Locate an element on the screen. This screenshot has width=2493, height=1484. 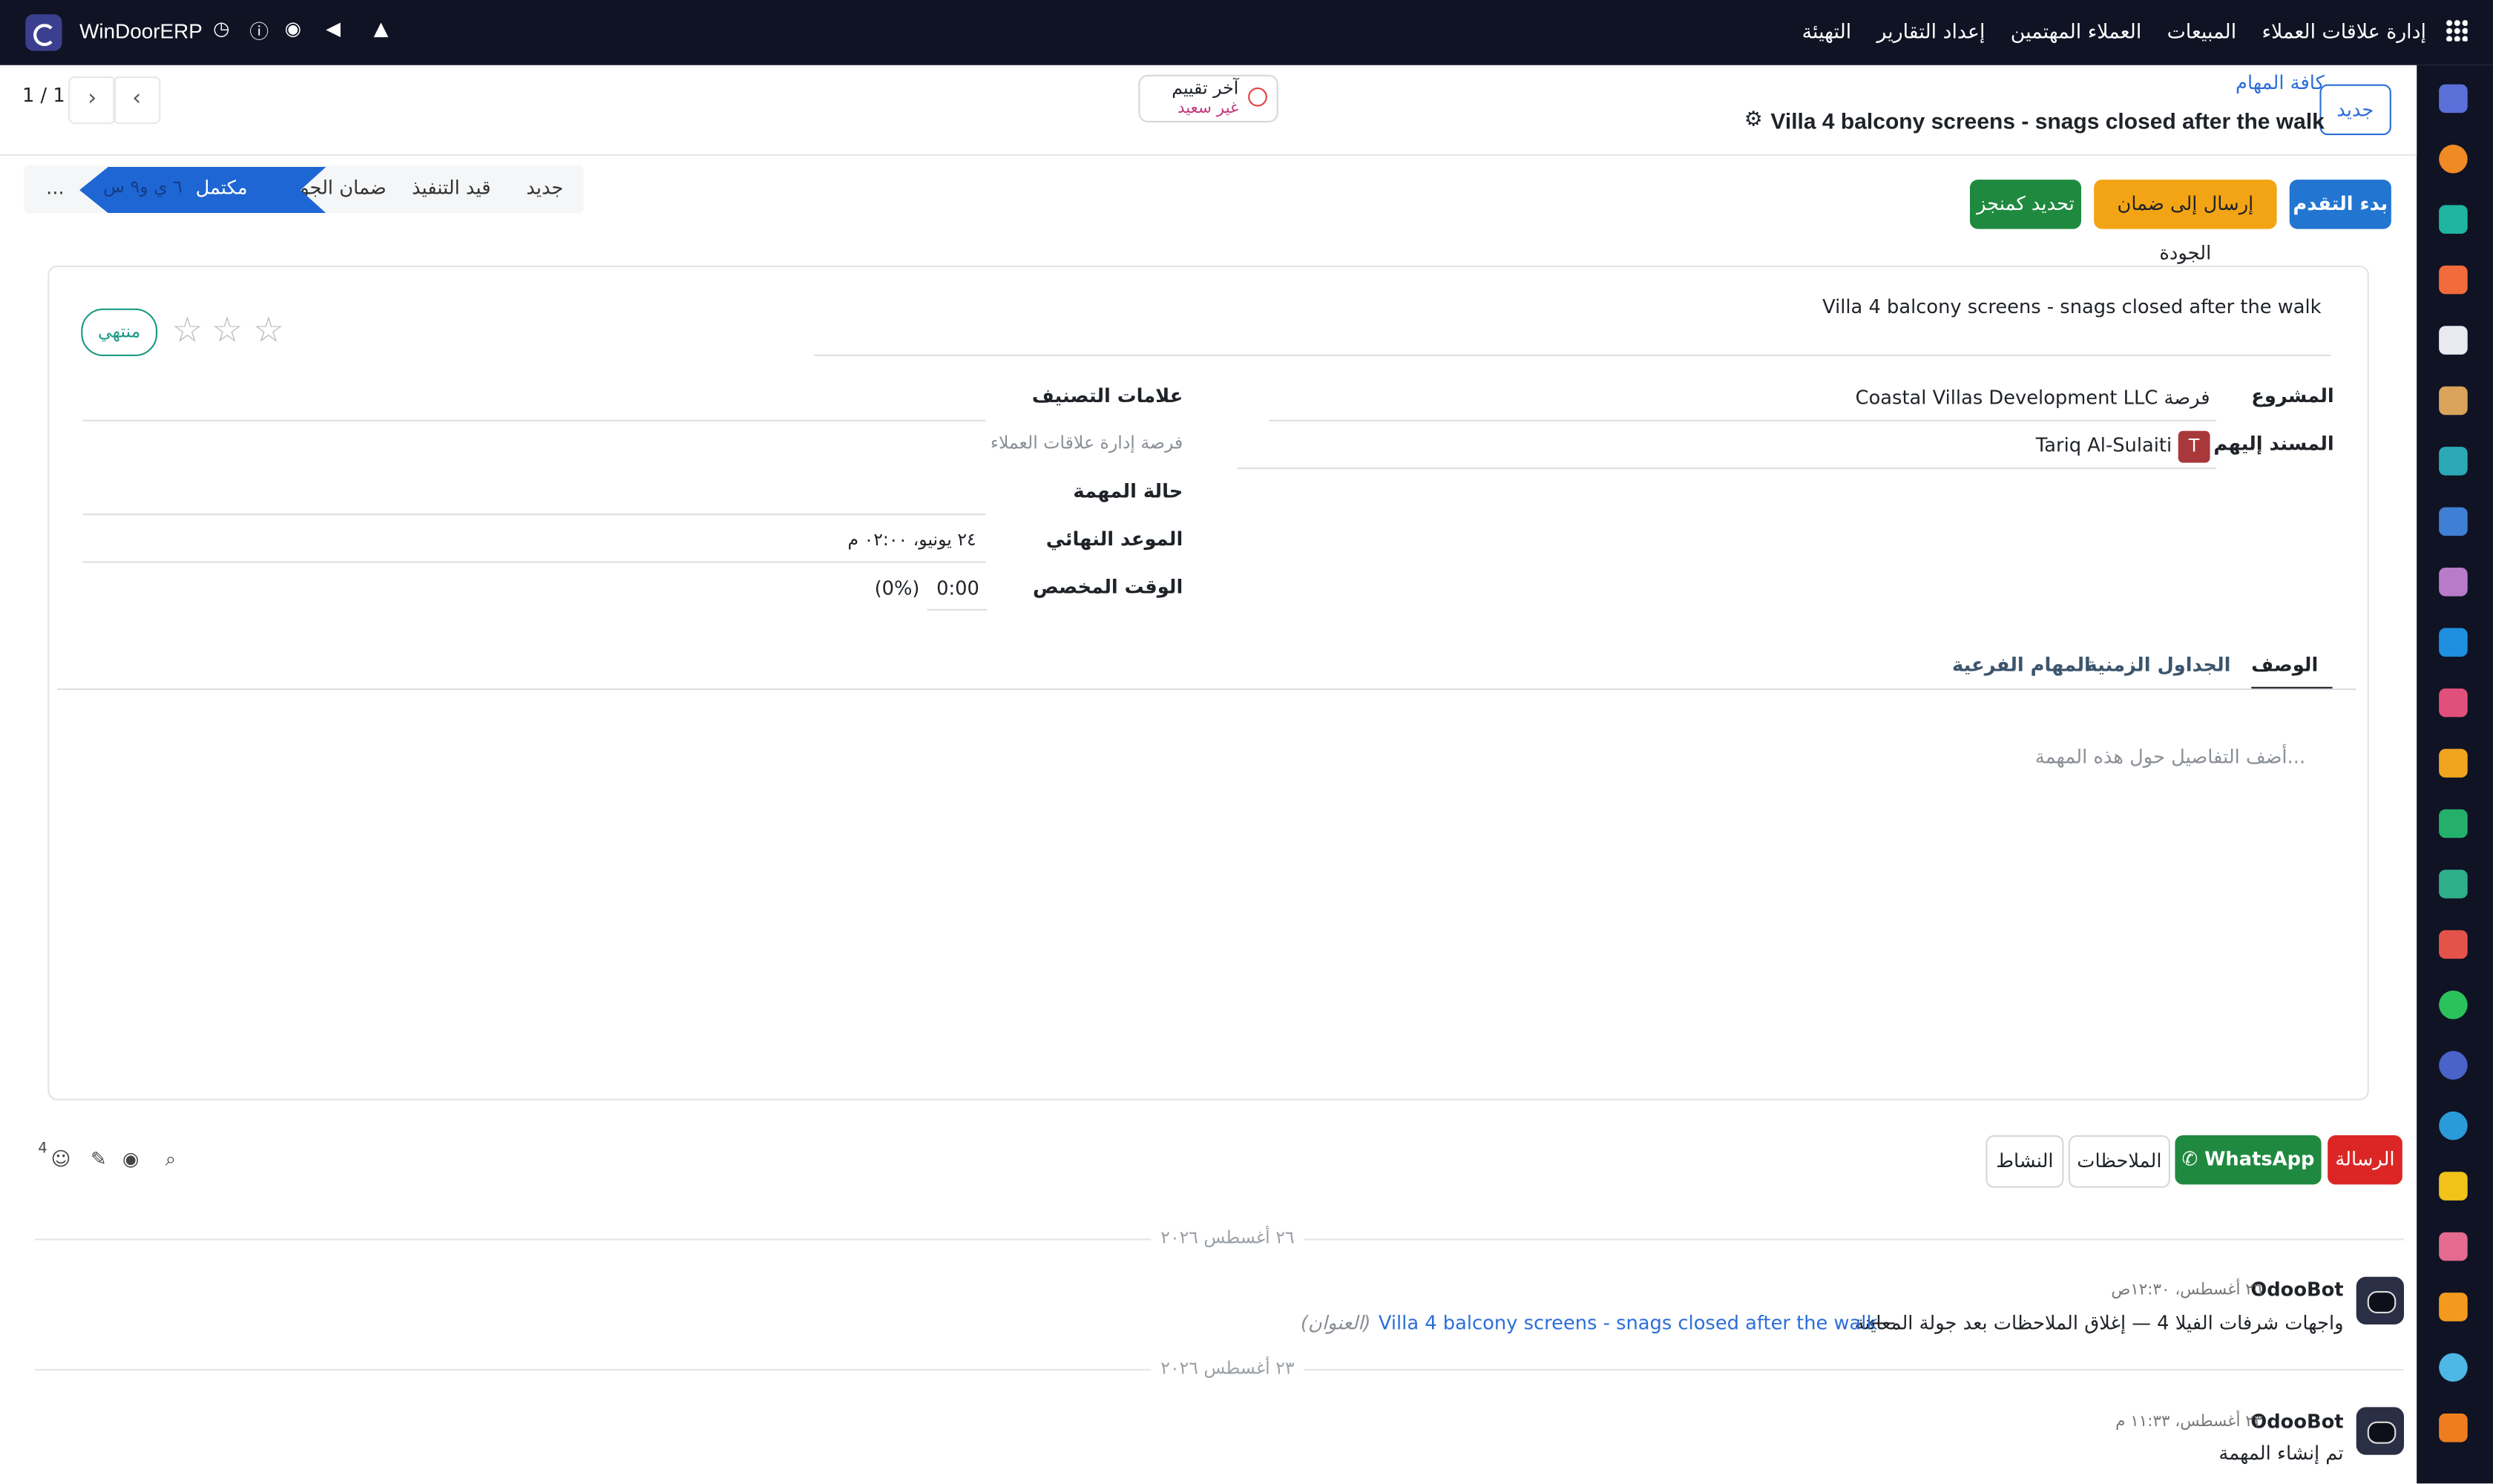
employees-app-icon is located at coordinates (2453, 703).